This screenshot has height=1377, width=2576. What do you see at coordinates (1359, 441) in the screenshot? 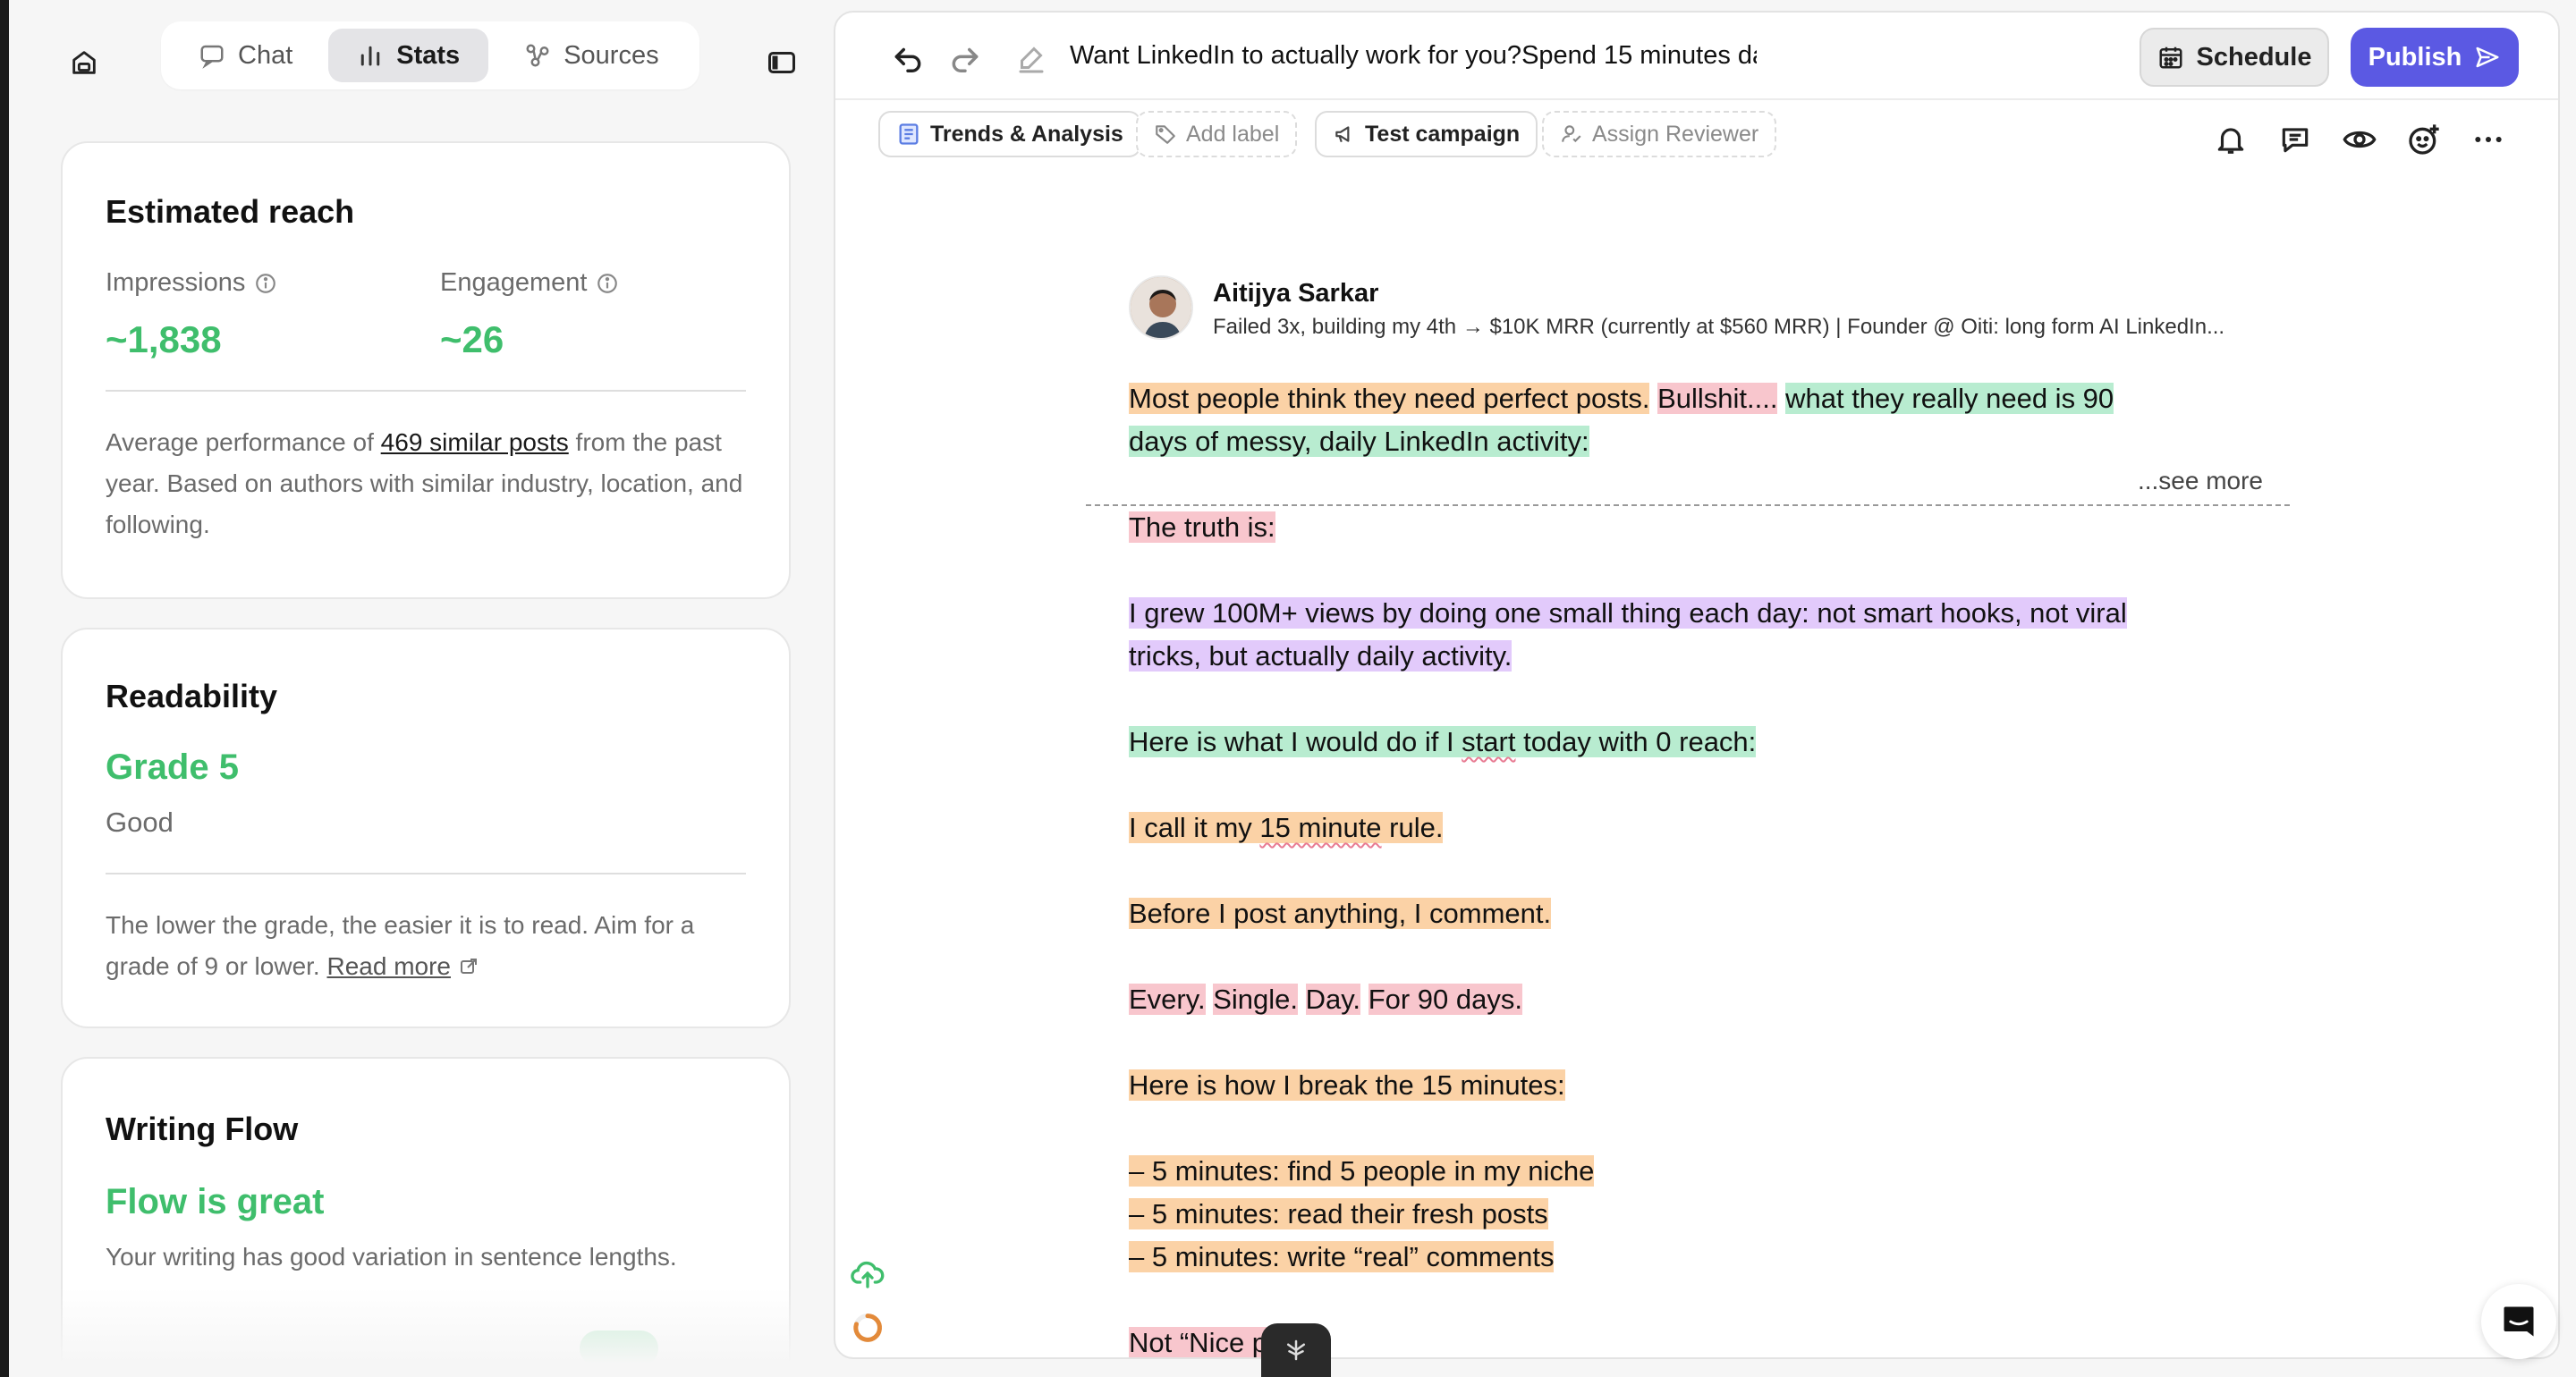
I see `highlight-green: days of messy, daily LinkedIn activity:` at bounding box center [1359, 441].